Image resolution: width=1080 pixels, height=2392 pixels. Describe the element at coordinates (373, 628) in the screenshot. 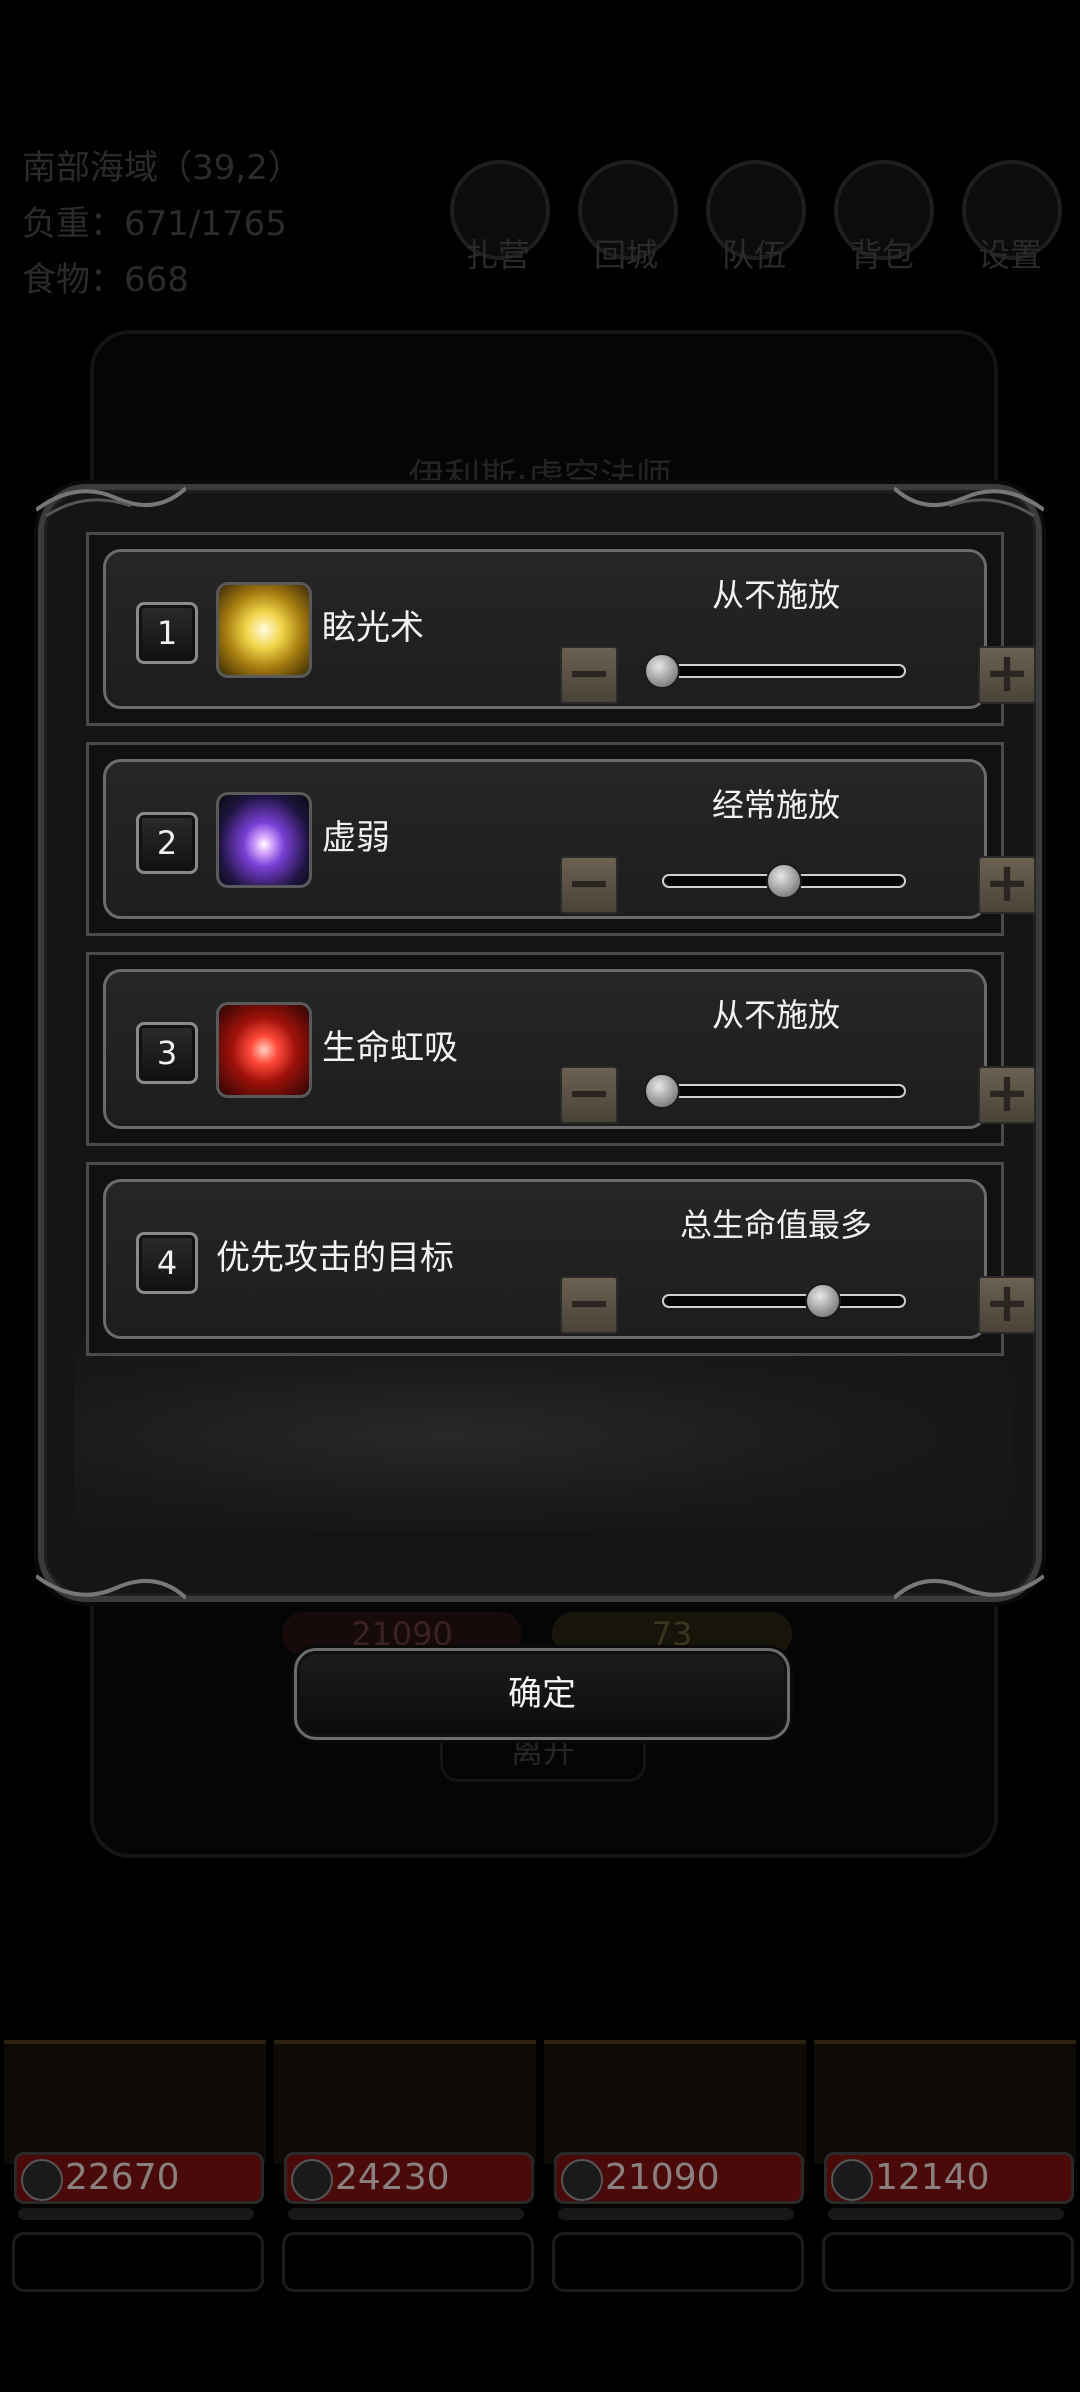

I see `spell-name: 眩光术` at that location.